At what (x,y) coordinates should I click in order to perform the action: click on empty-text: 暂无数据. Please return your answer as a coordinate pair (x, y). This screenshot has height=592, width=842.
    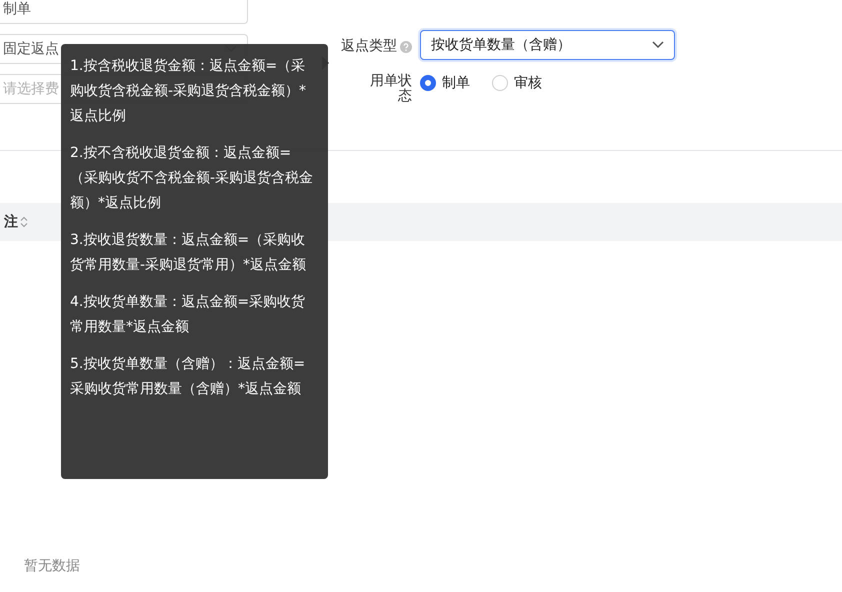
    Looking at the image, I should click on (52, 566).